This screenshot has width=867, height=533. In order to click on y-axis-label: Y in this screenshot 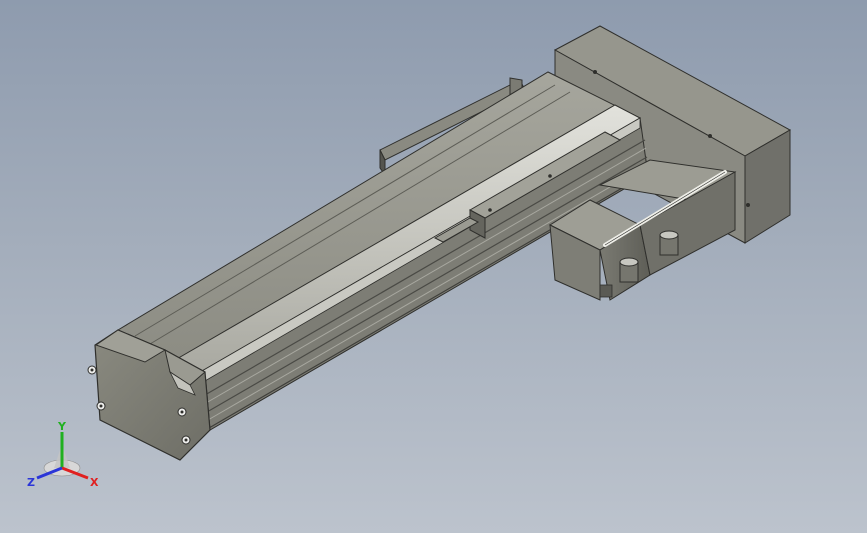, I will do `click(62, 426)`.